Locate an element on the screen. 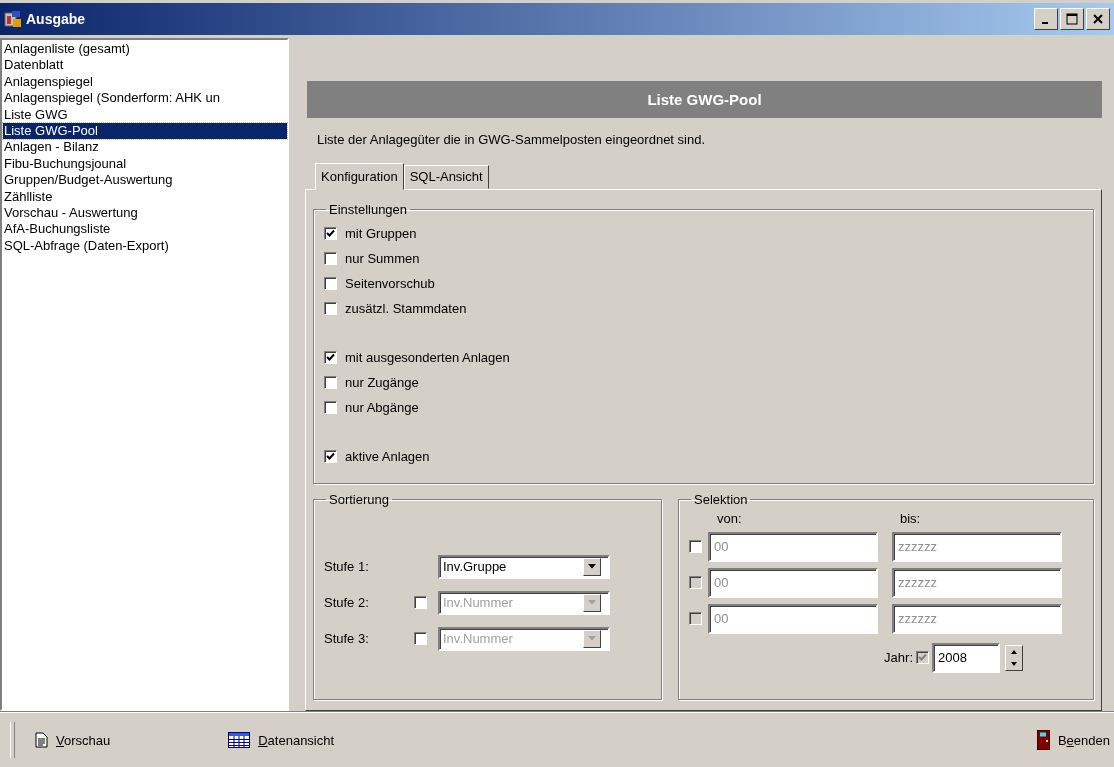 This screenshot has height=767, width=1114. tab: Konfiguration is located at coordinates (359, 176).